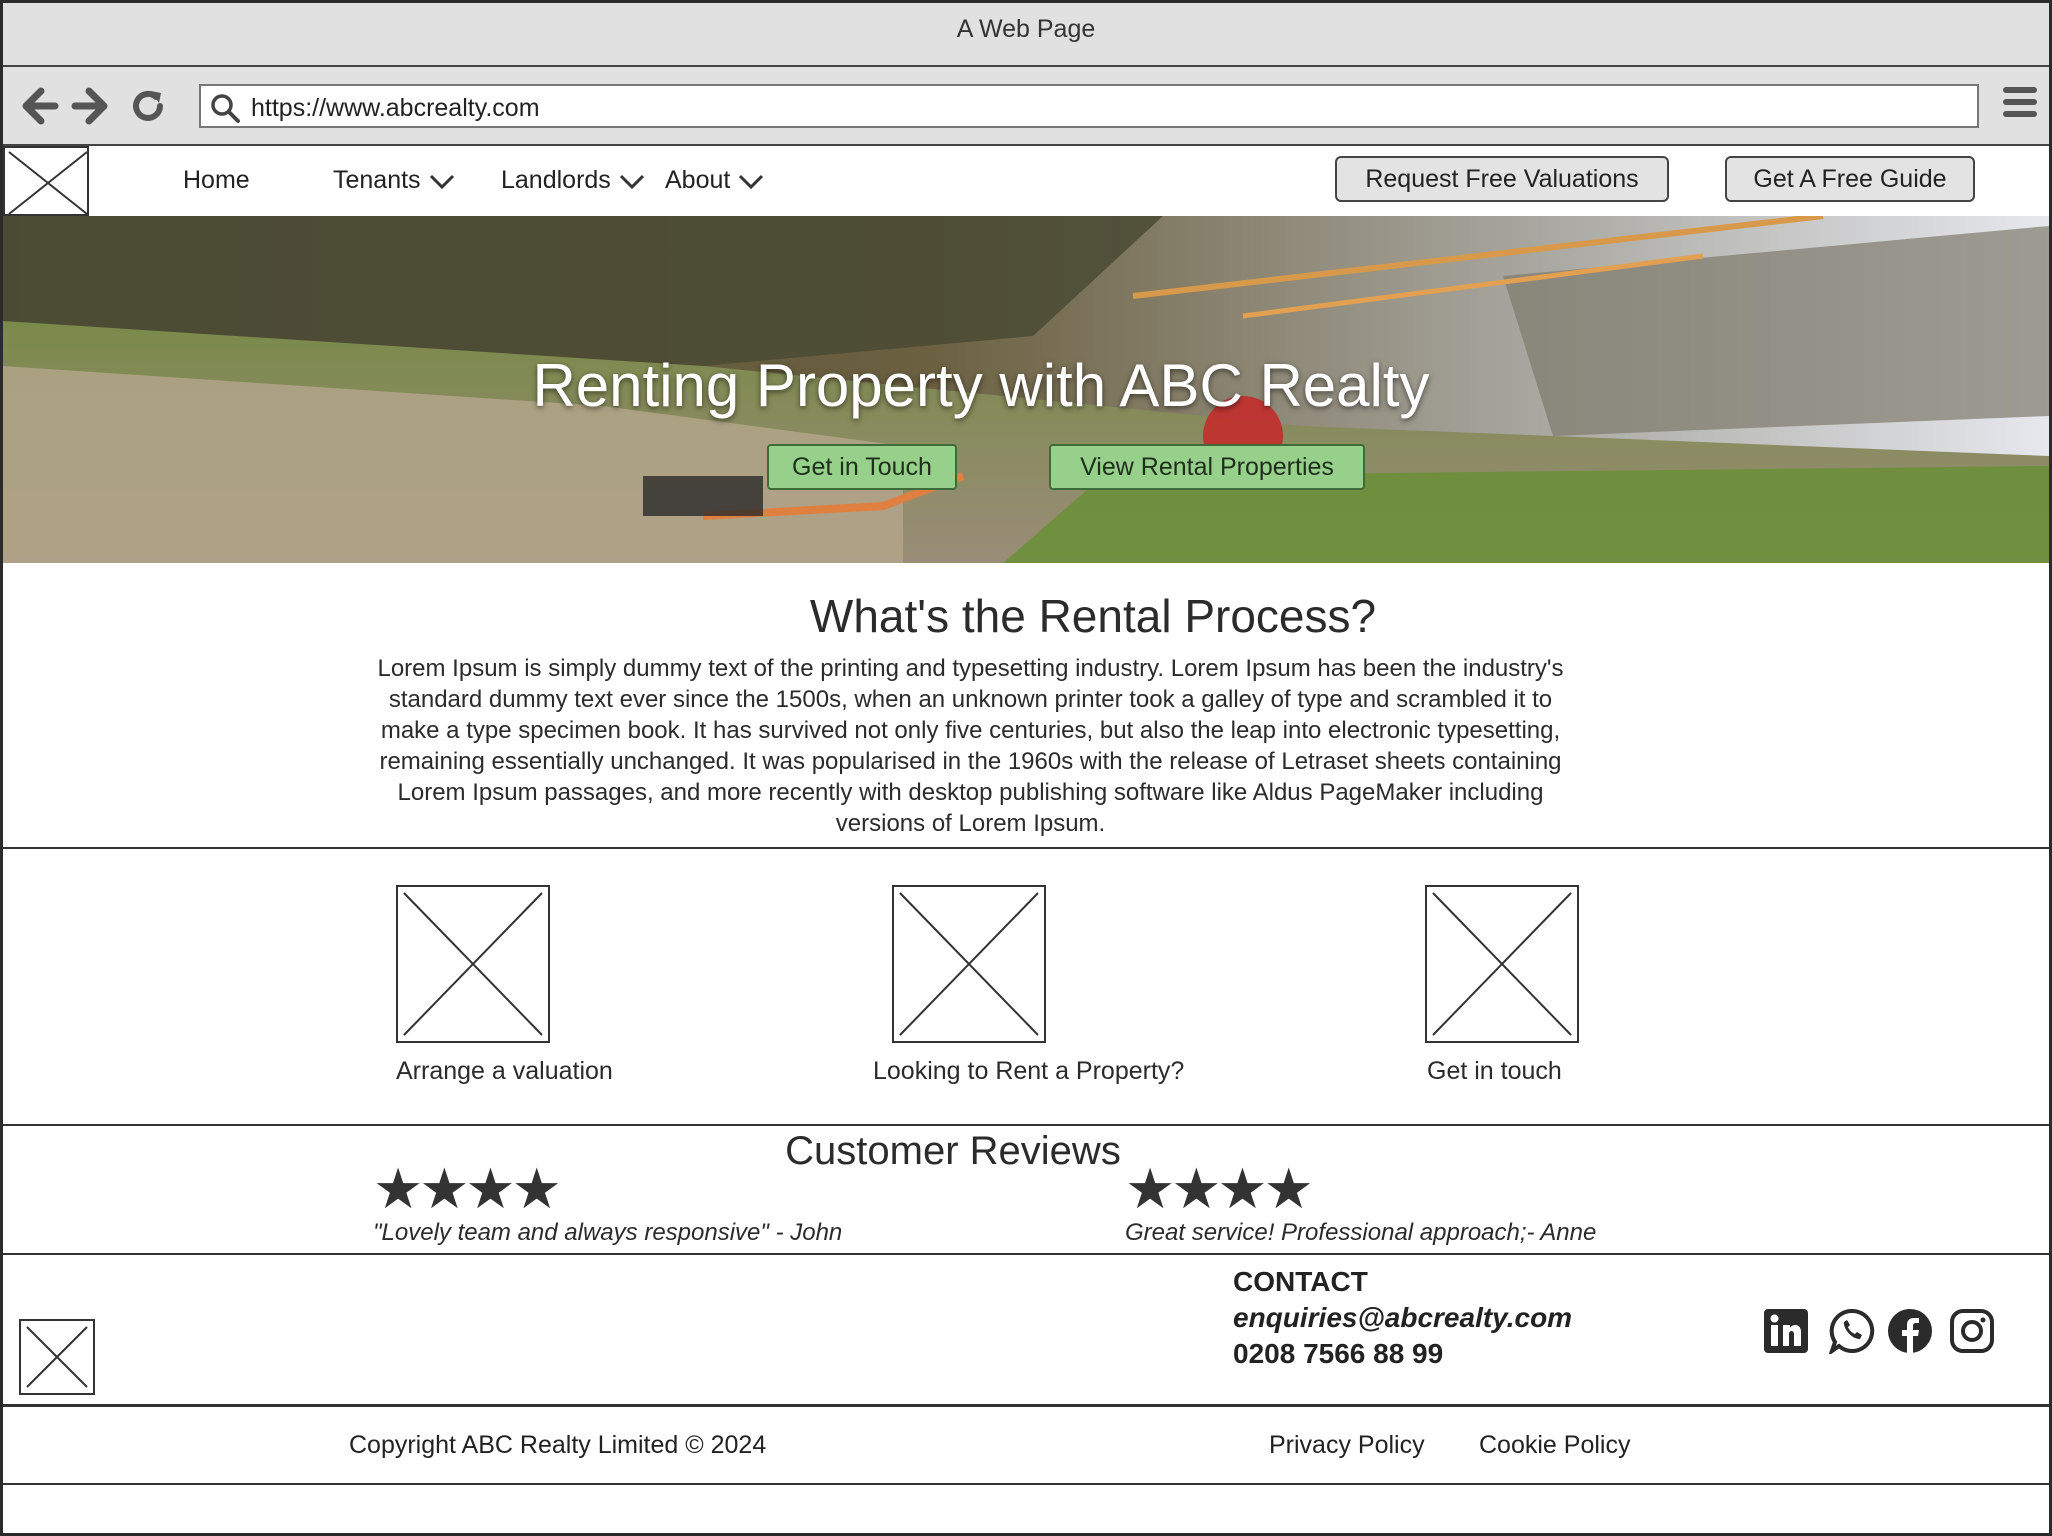  I want to click on back-arrow-icon, so click(40, 109).